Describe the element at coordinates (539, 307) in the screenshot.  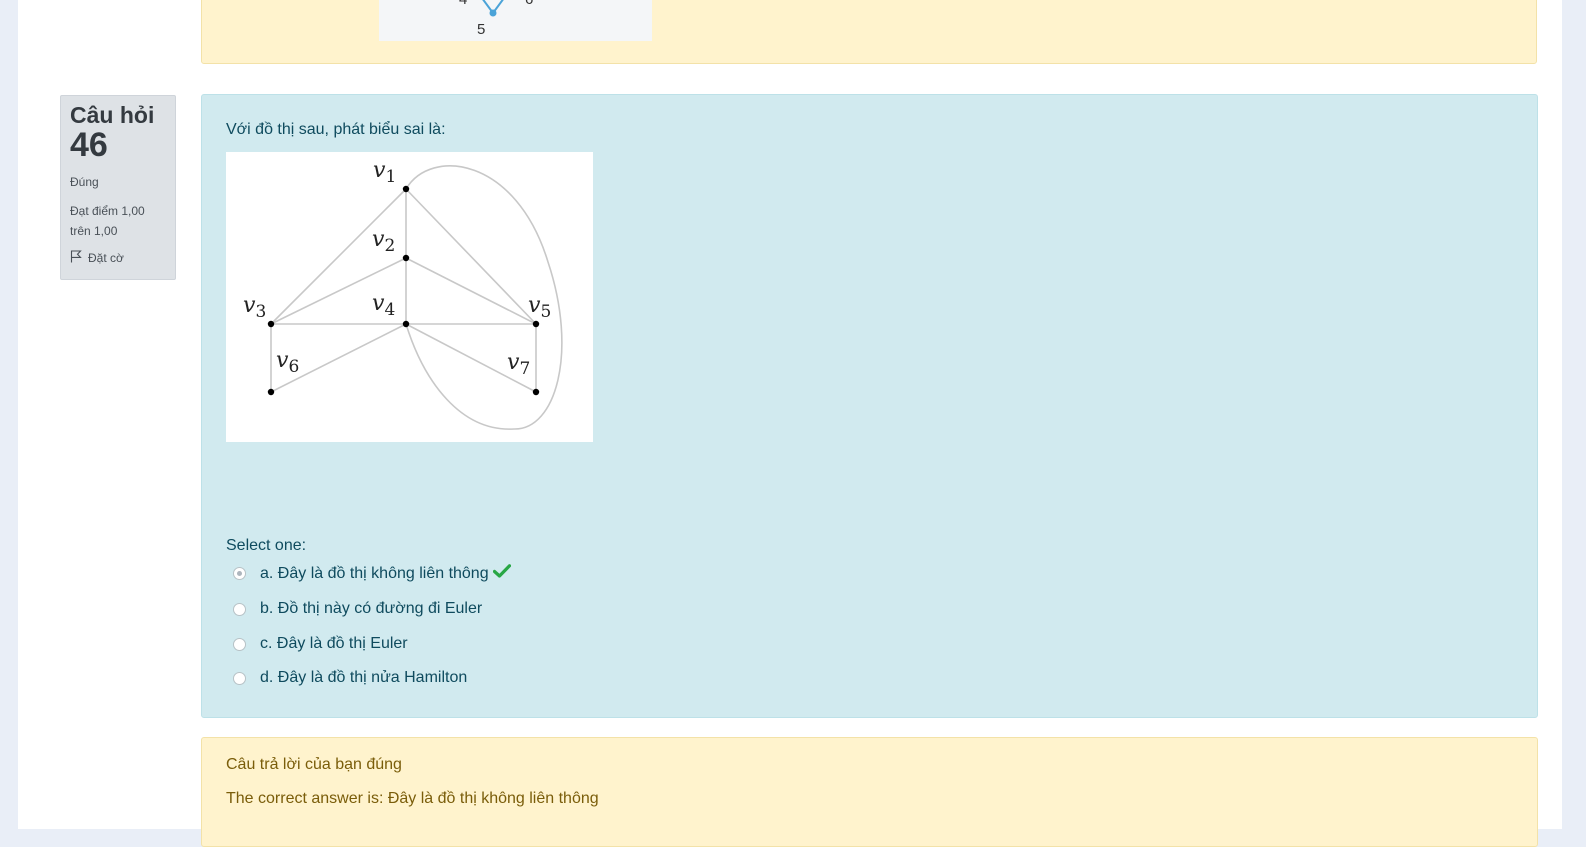
I see `node-label-v5: v5` at that location.